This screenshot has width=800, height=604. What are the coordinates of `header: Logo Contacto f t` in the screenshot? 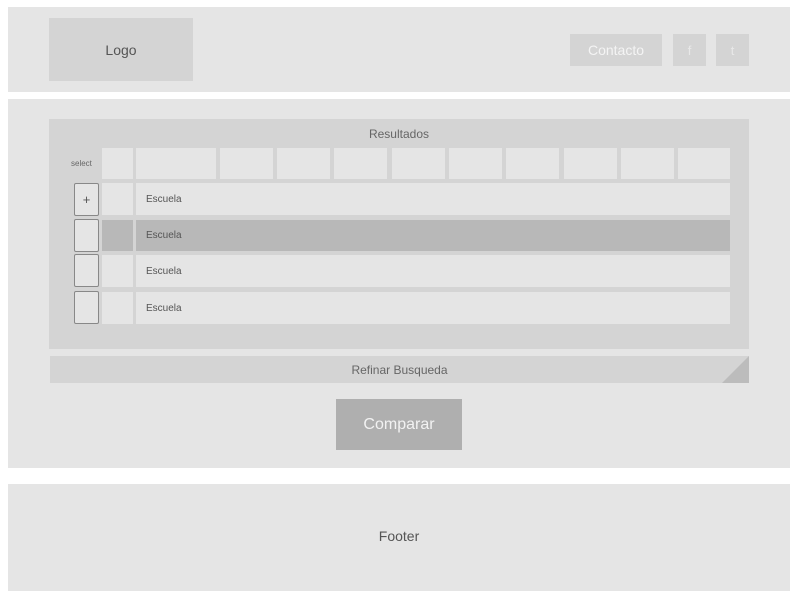 It's located at (399, 49).